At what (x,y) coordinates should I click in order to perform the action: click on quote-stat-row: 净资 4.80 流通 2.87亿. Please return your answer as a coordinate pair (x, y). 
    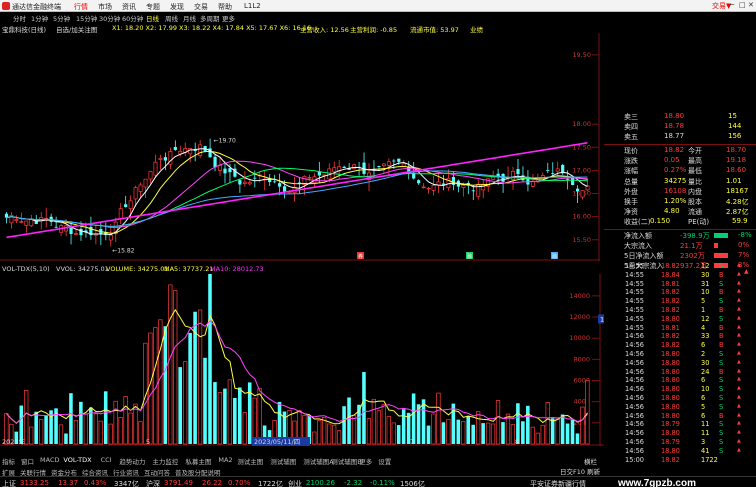
    Looking at the image, I should click on (686, 212).